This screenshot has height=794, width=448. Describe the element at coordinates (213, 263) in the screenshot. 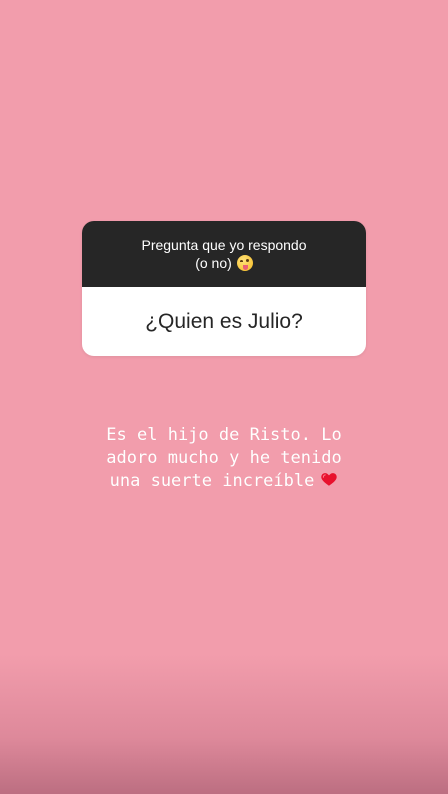

I see `question-prompt-line2: (o no)` at that location.